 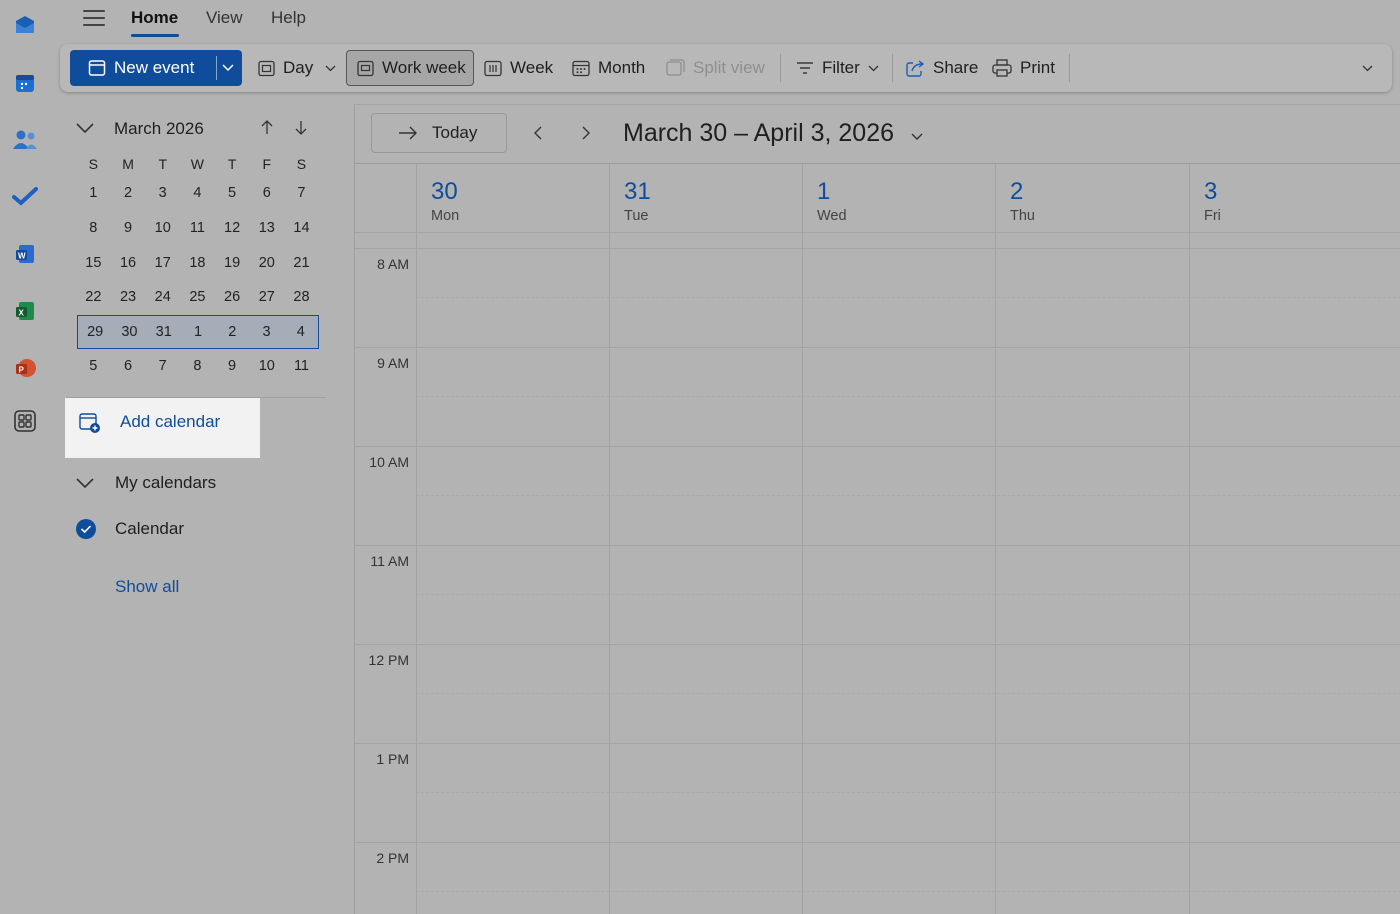 What do you see at coordinates (392, 858) in the screenshot?
I see `time-label: 2 PM` at bounding box center [392, 858].